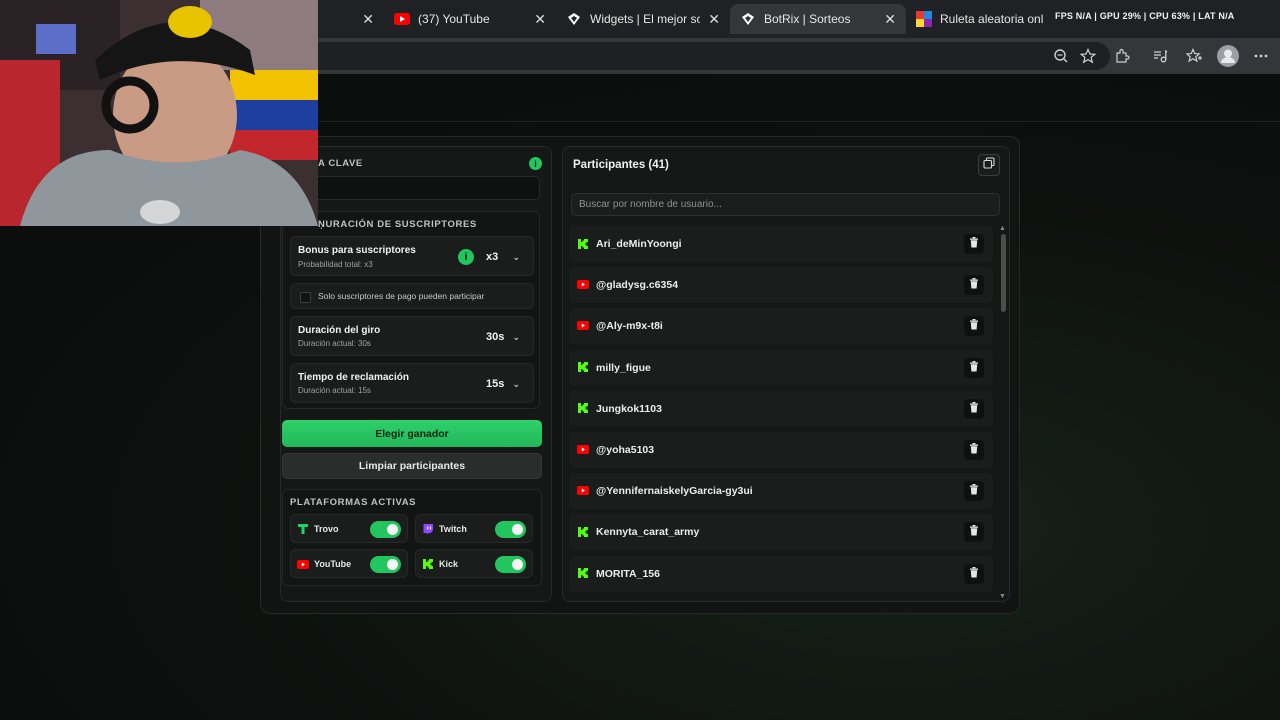 The image size is (1280, 720). What do you see at coordinates (1122, 56) in the screenshot?
I see `extensions-icon` at bounding box center [1122, 56].